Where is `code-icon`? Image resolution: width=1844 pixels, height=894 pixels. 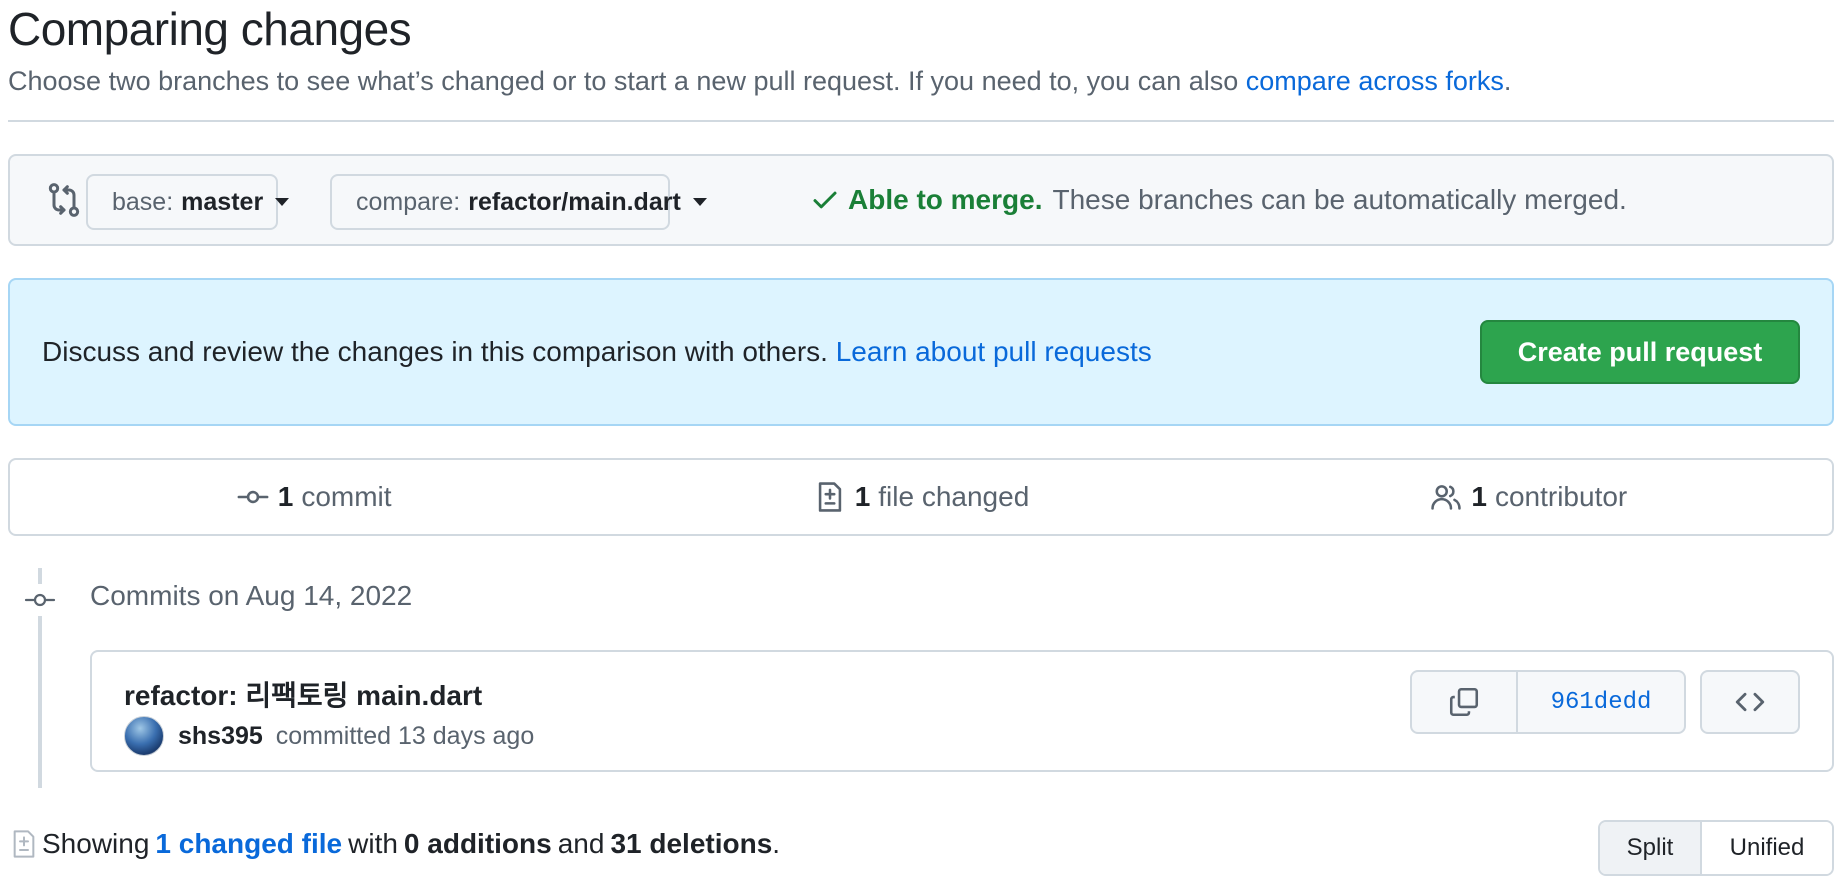
code-icon is located at coordinates (1750, 702).